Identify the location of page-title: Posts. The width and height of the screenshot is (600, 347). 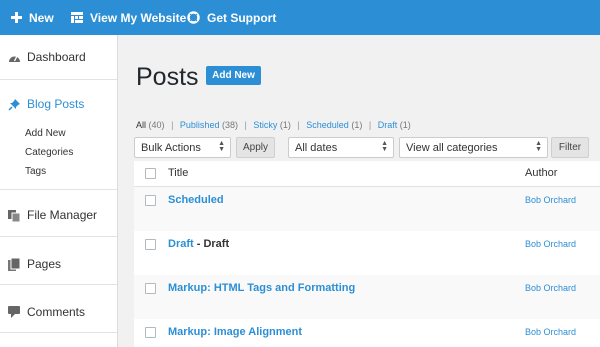
(167, 77).